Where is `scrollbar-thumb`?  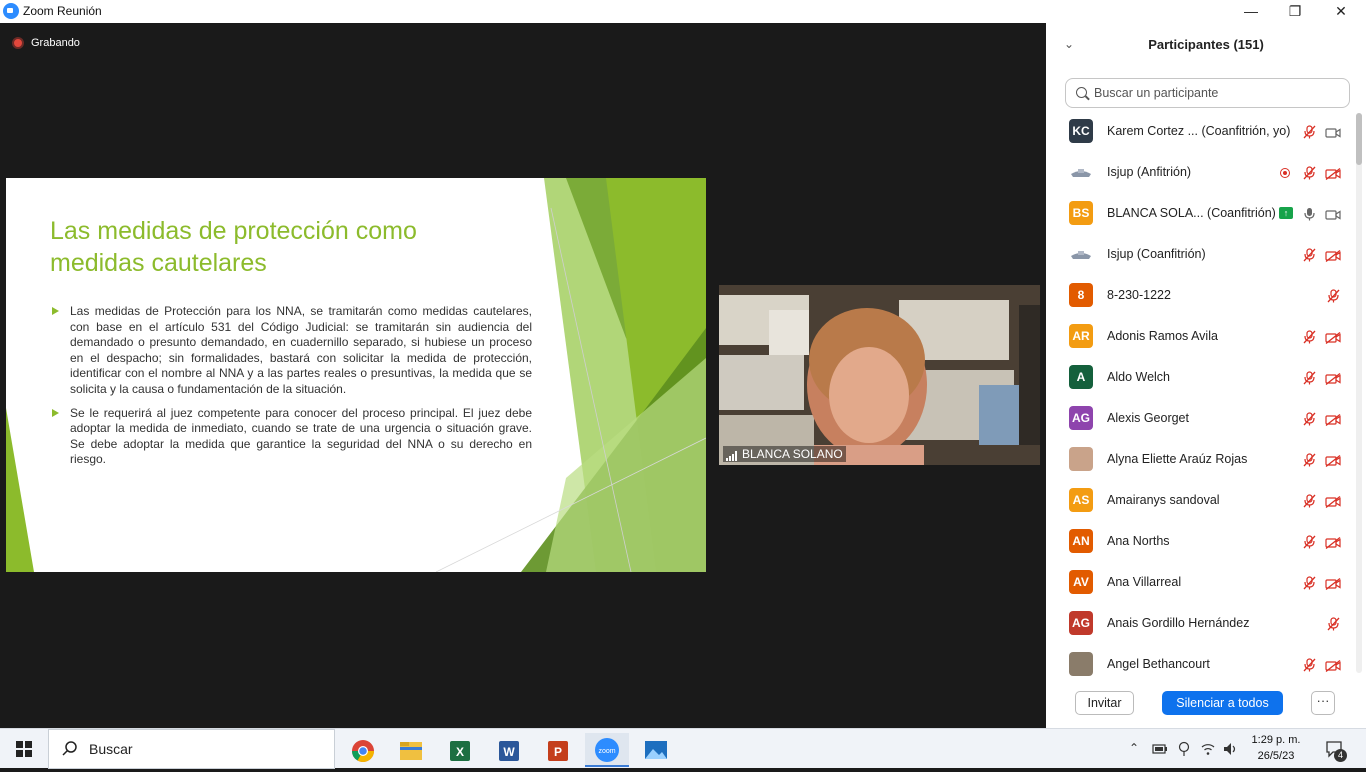
scrollbar-thumb is located at coordinates (1359, 139).